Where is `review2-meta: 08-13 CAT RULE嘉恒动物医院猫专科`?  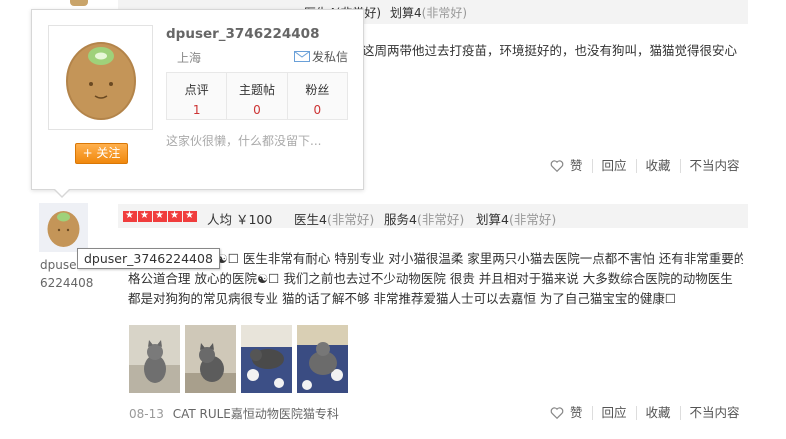
review2-meta: 08-13 CAT RULE嘉恒动物医院猫专科 is located at coordinates (234, 413).